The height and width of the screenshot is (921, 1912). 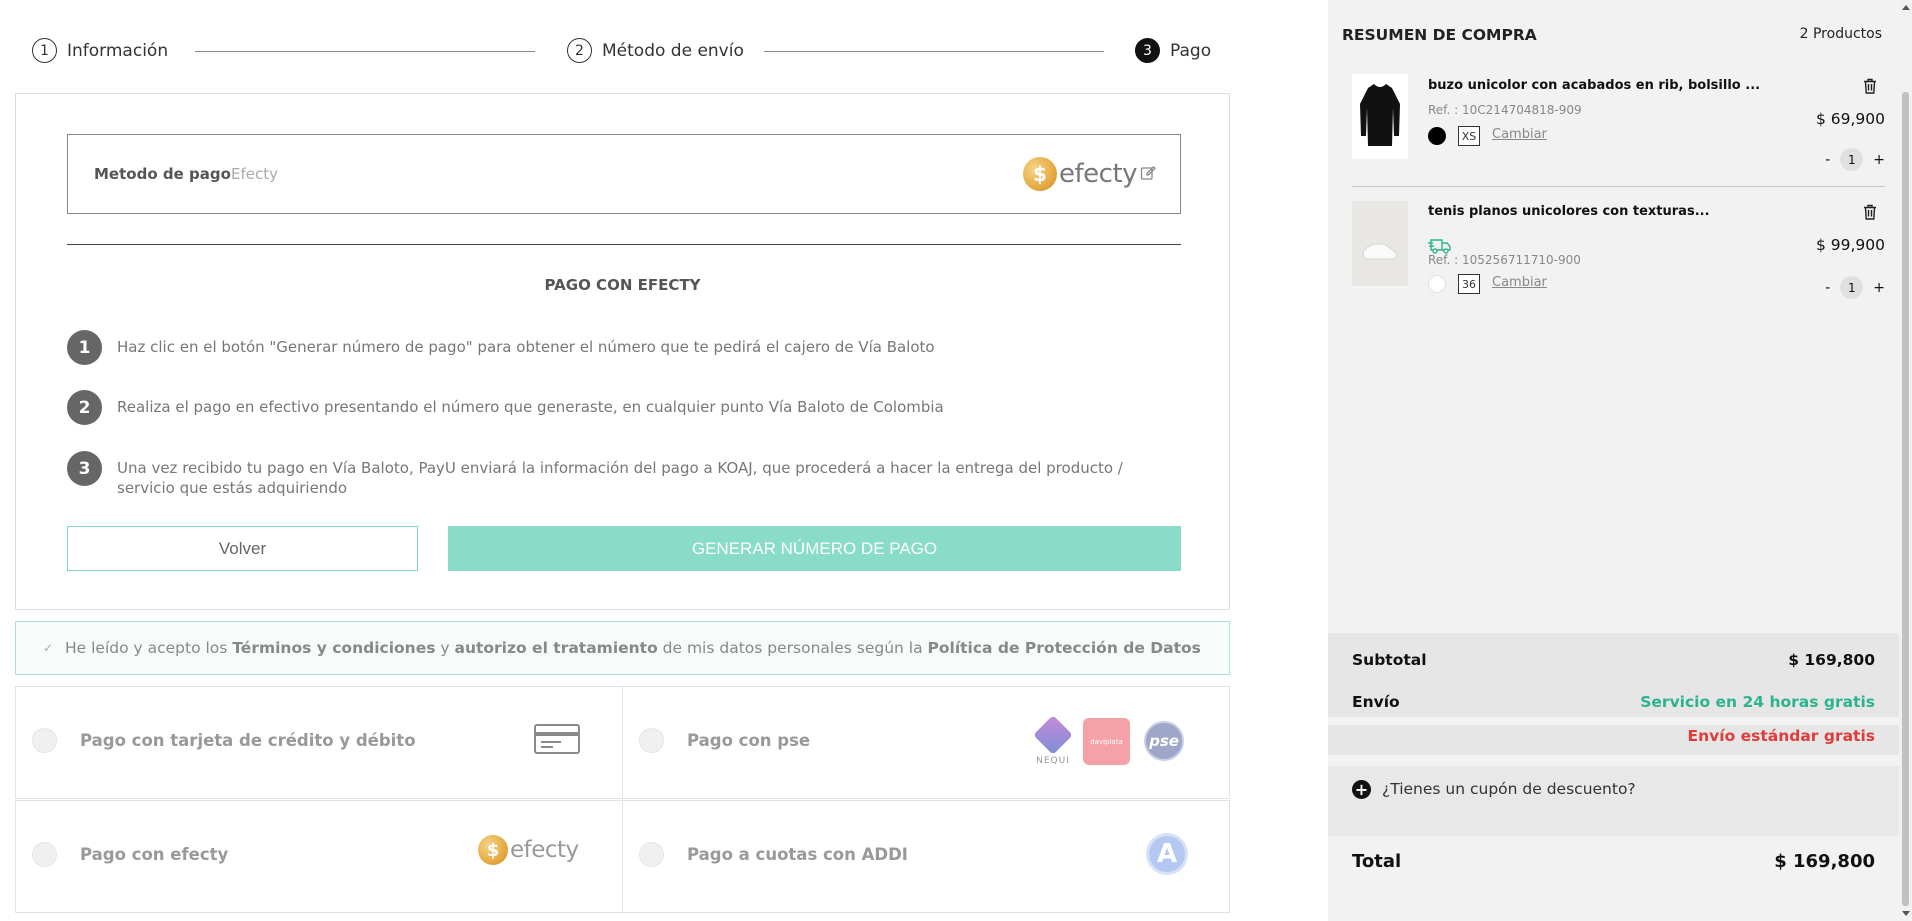 What do you see at coordinates (579, 50) in the screenshot?
I see `step-number: 2` at bounding box center [579, 50].